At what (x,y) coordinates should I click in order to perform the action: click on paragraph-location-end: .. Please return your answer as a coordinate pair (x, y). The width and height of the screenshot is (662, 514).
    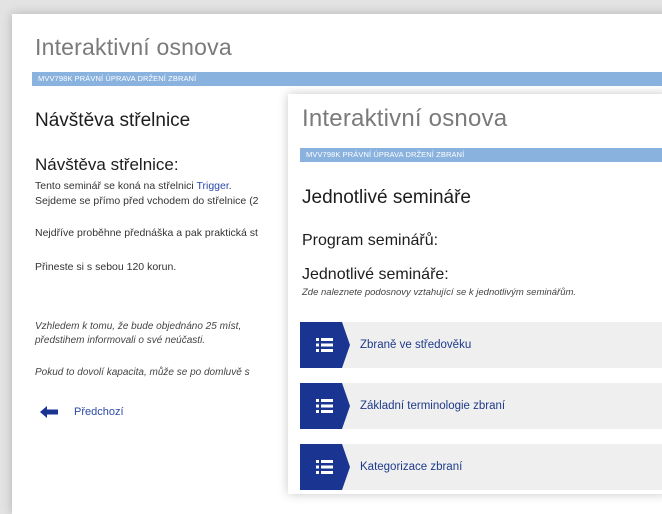
    Looking at the image, I should click on (230, 186).